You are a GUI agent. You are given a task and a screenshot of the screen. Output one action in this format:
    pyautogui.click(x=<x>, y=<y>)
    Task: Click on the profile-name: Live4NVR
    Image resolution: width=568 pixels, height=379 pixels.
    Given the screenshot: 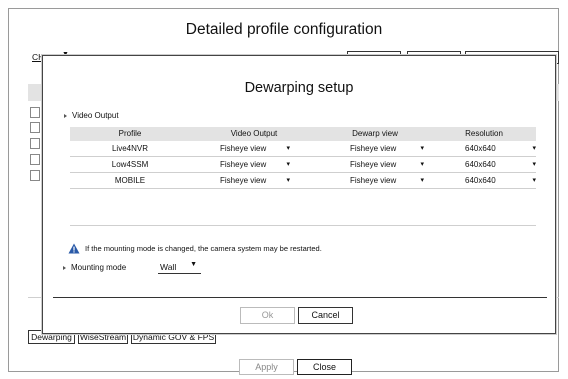 What is the action you would take?
    pyautogui.click(x=129, y=148)
    